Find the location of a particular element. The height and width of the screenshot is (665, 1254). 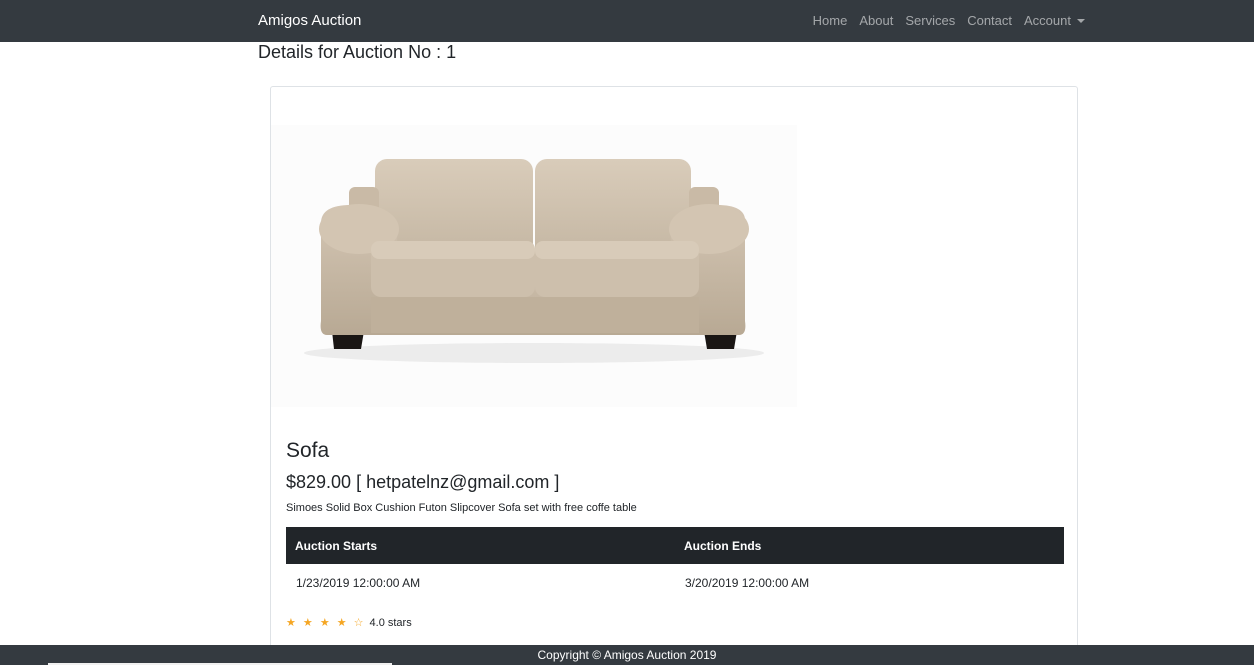

copyright-text: Copyright © Amigos Auction 2019 is located at coordinates (627, 655).